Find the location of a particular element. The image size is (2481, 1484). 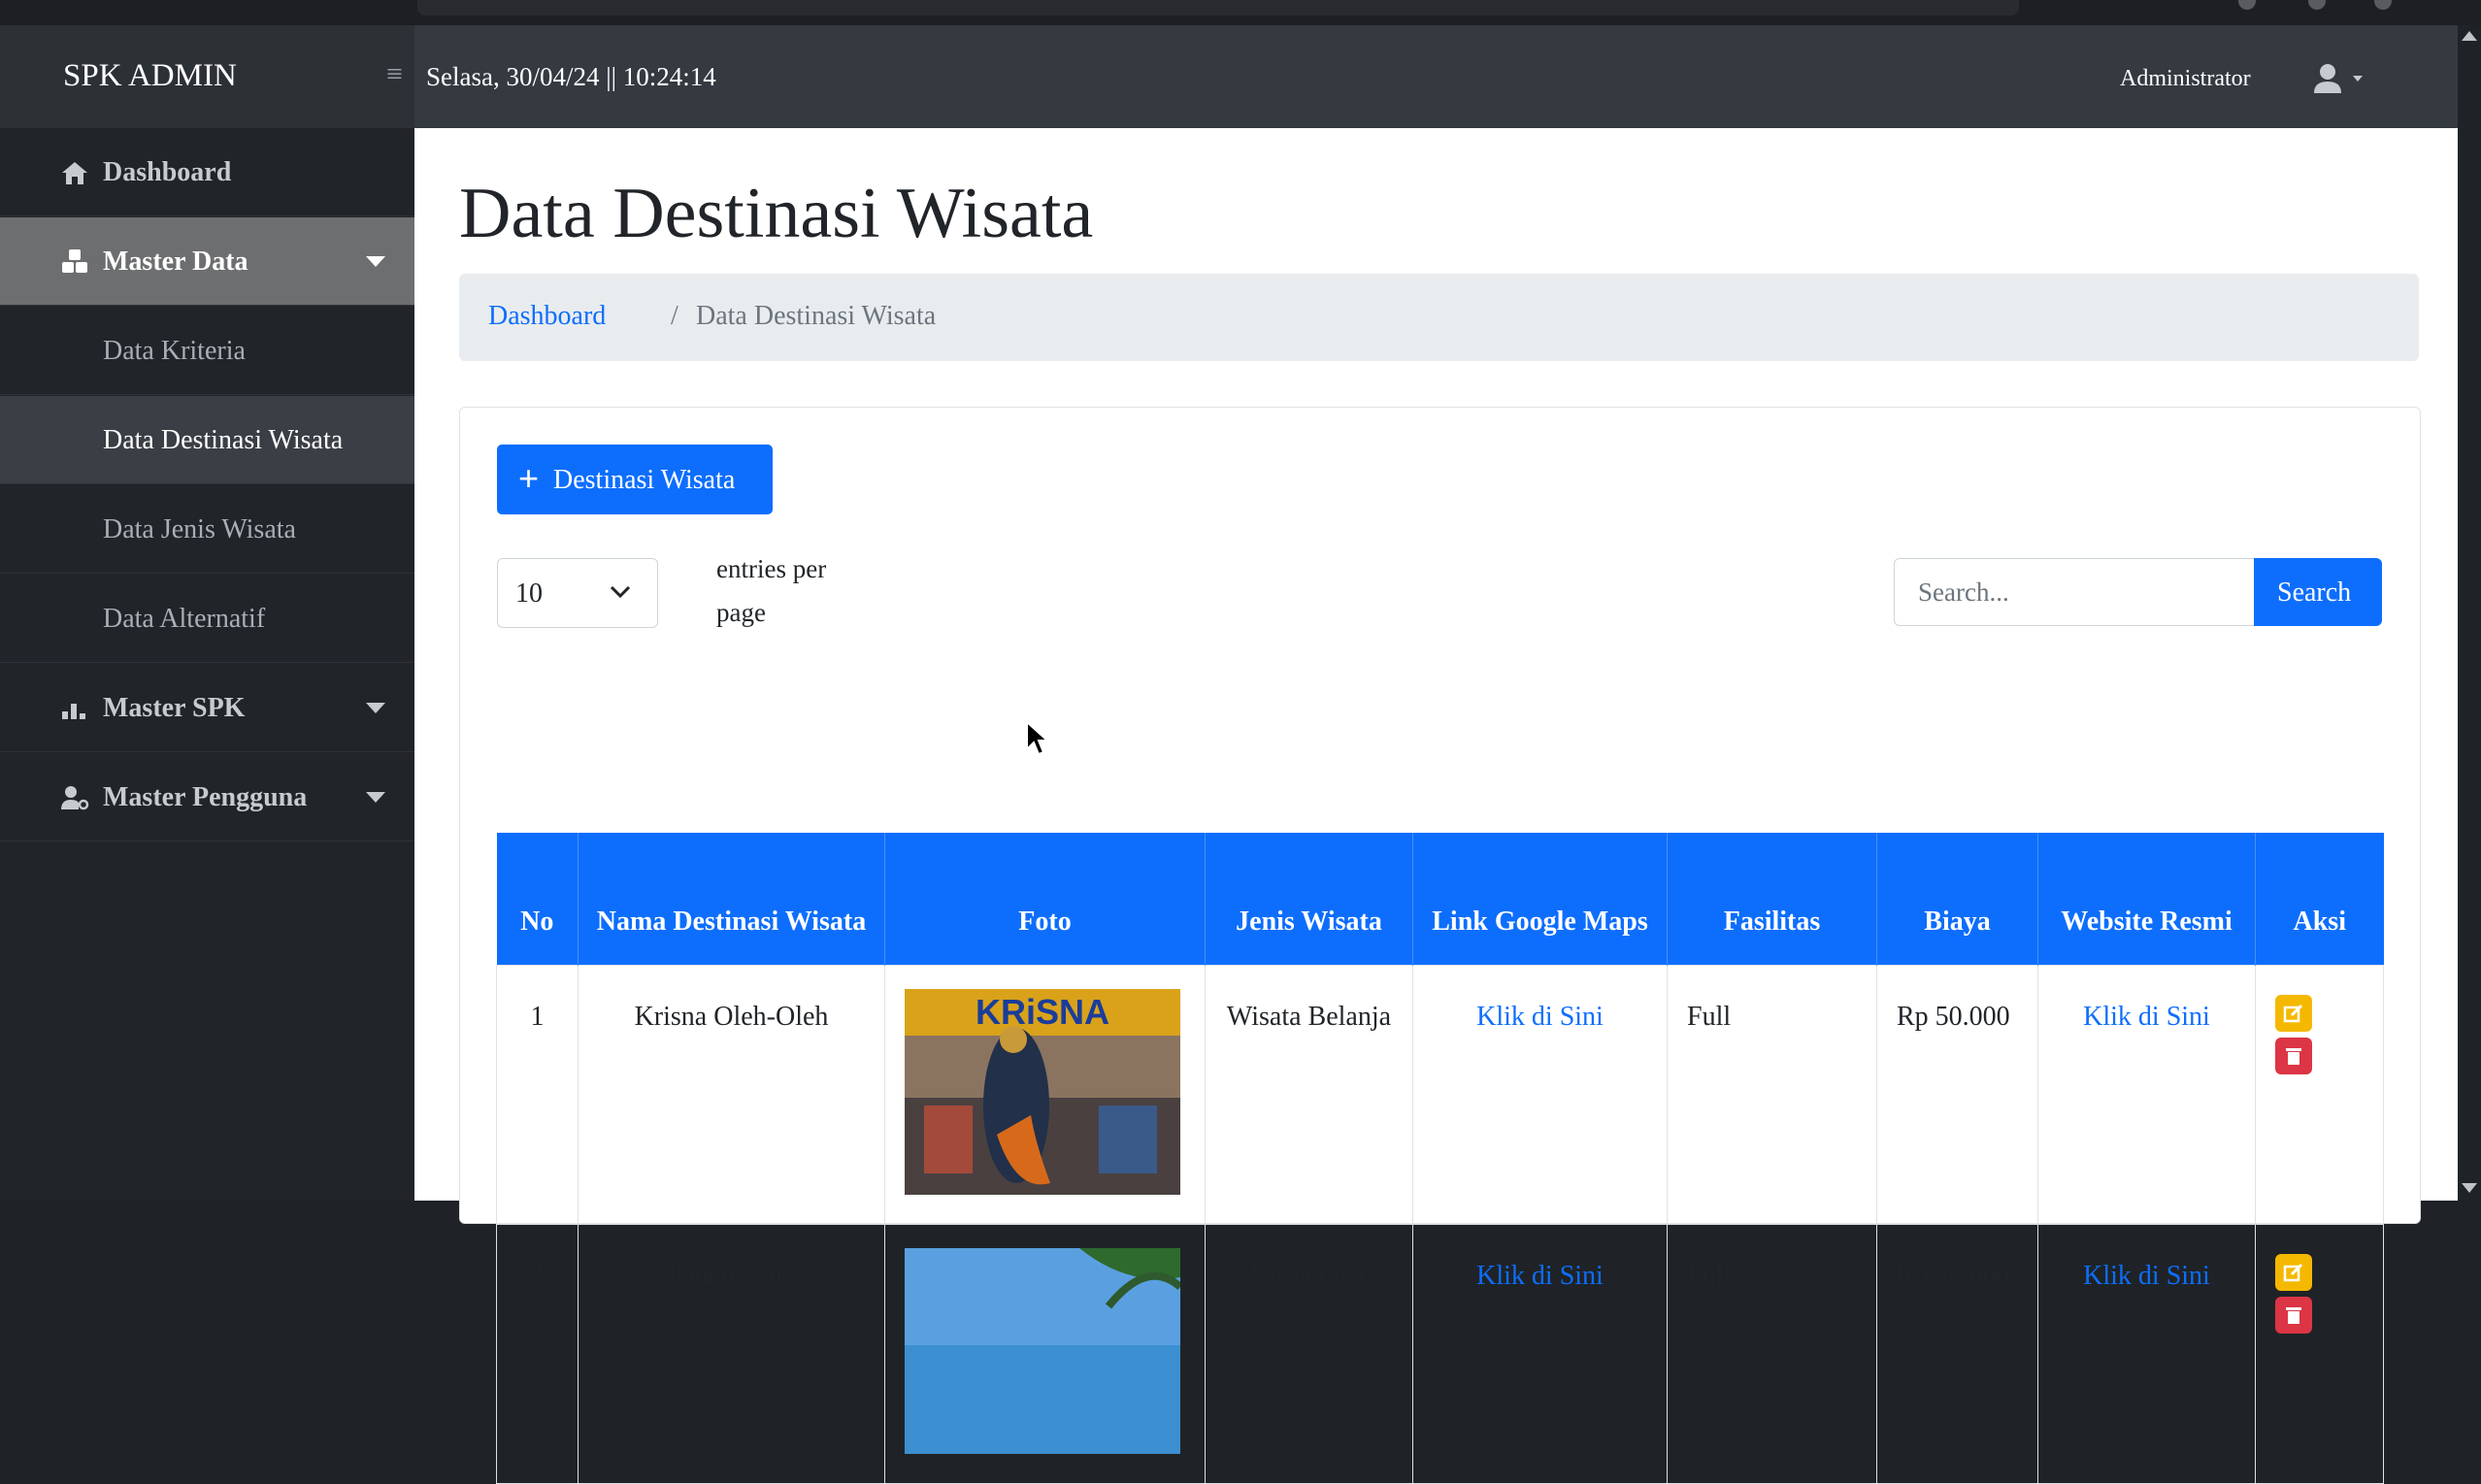

page-title: Data Destinasi Wisata is located at coordinates (776, 213).